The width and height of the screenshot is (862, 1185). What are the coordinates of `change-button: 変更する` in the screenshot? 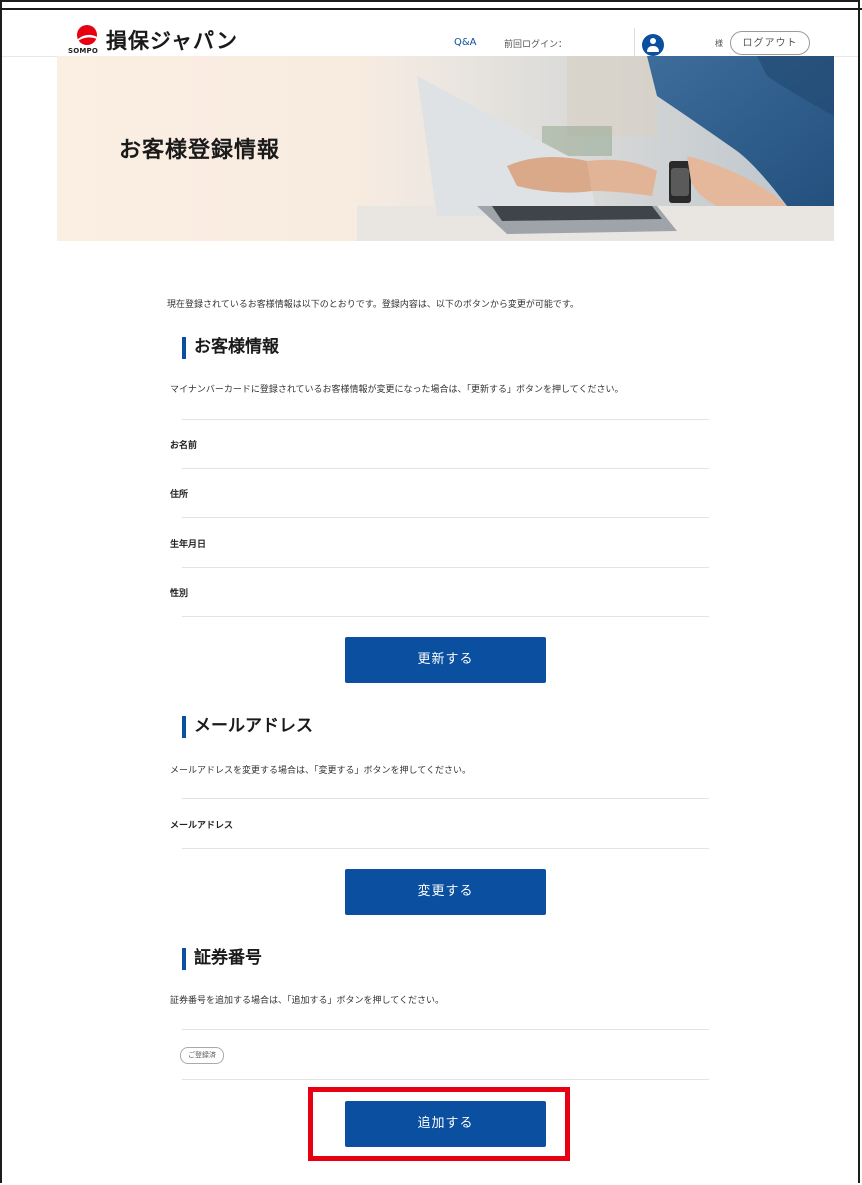 It's located at (445, 892).